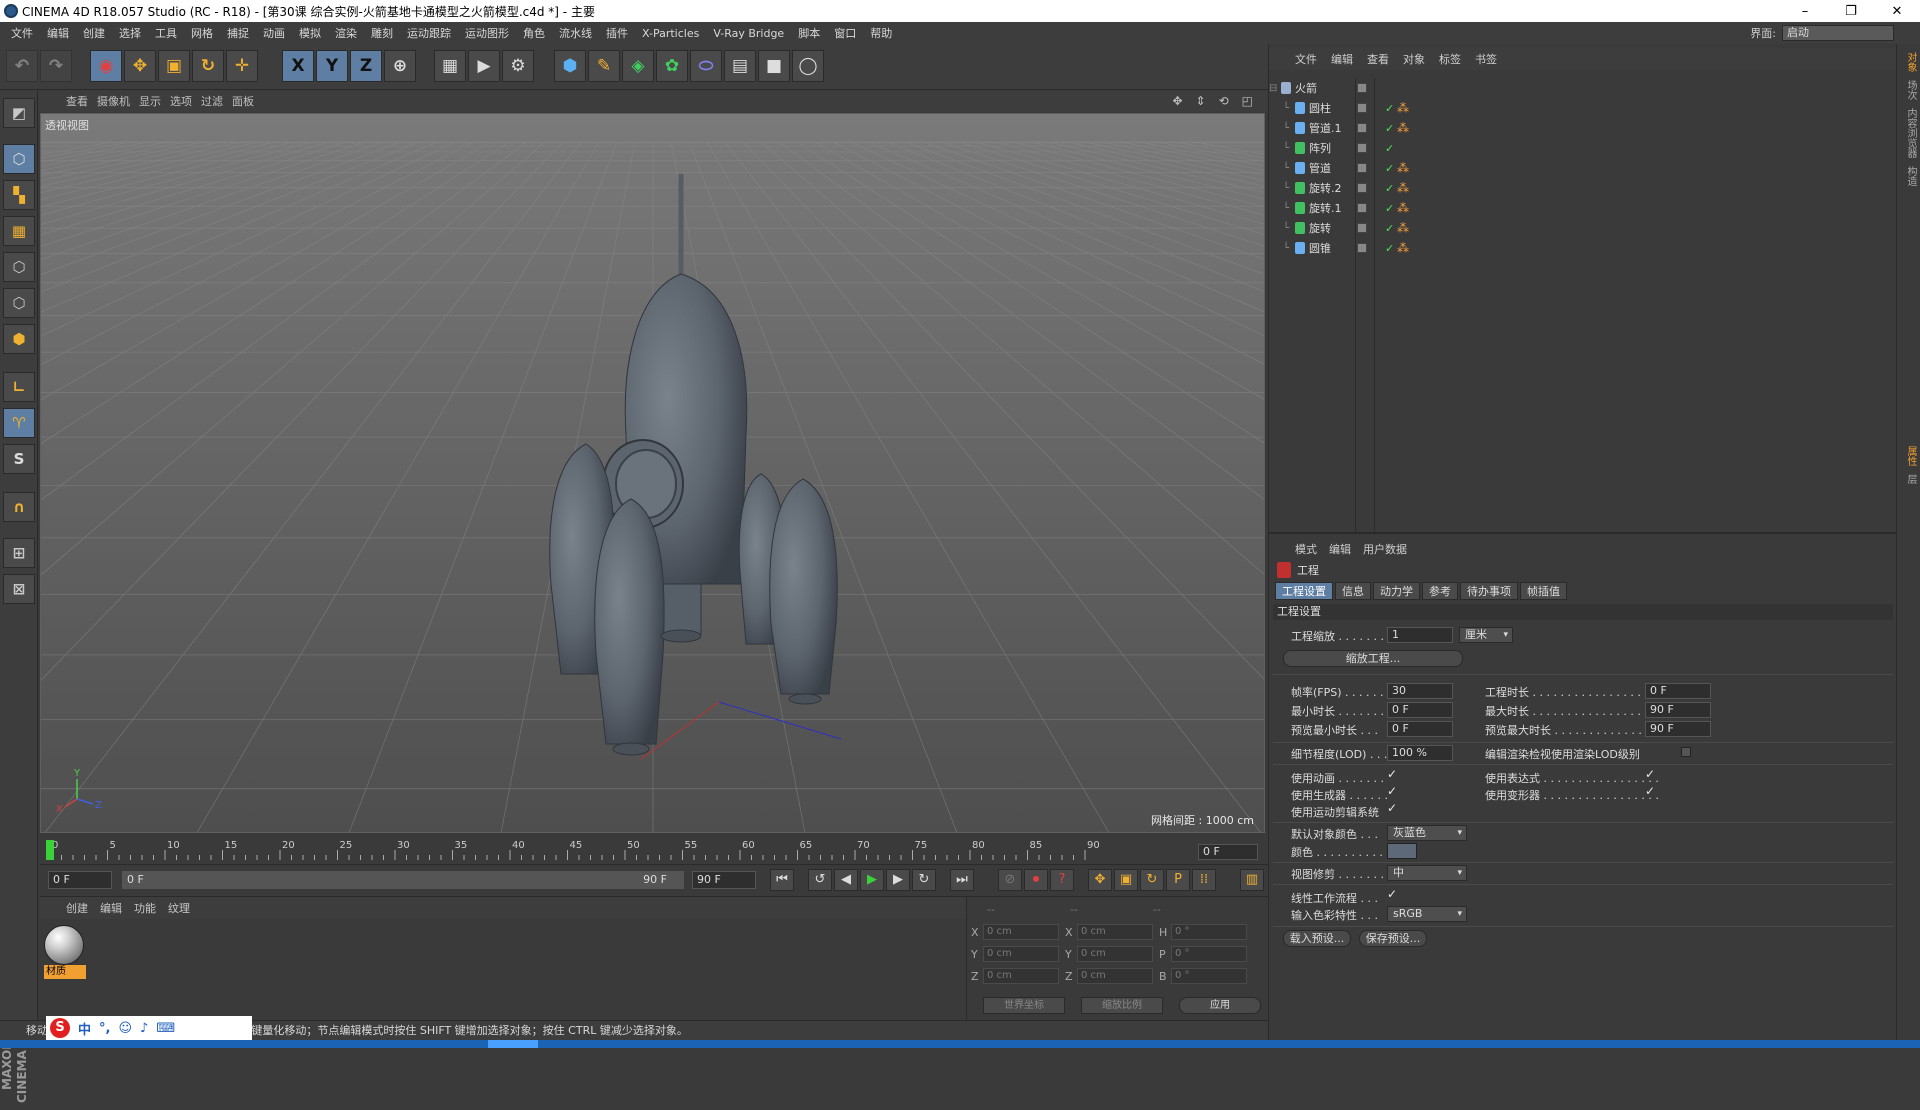 The width and height of the screenshot is (1920, 1110). I want to click on points-mode-button: ⬡, so click(19, 267).